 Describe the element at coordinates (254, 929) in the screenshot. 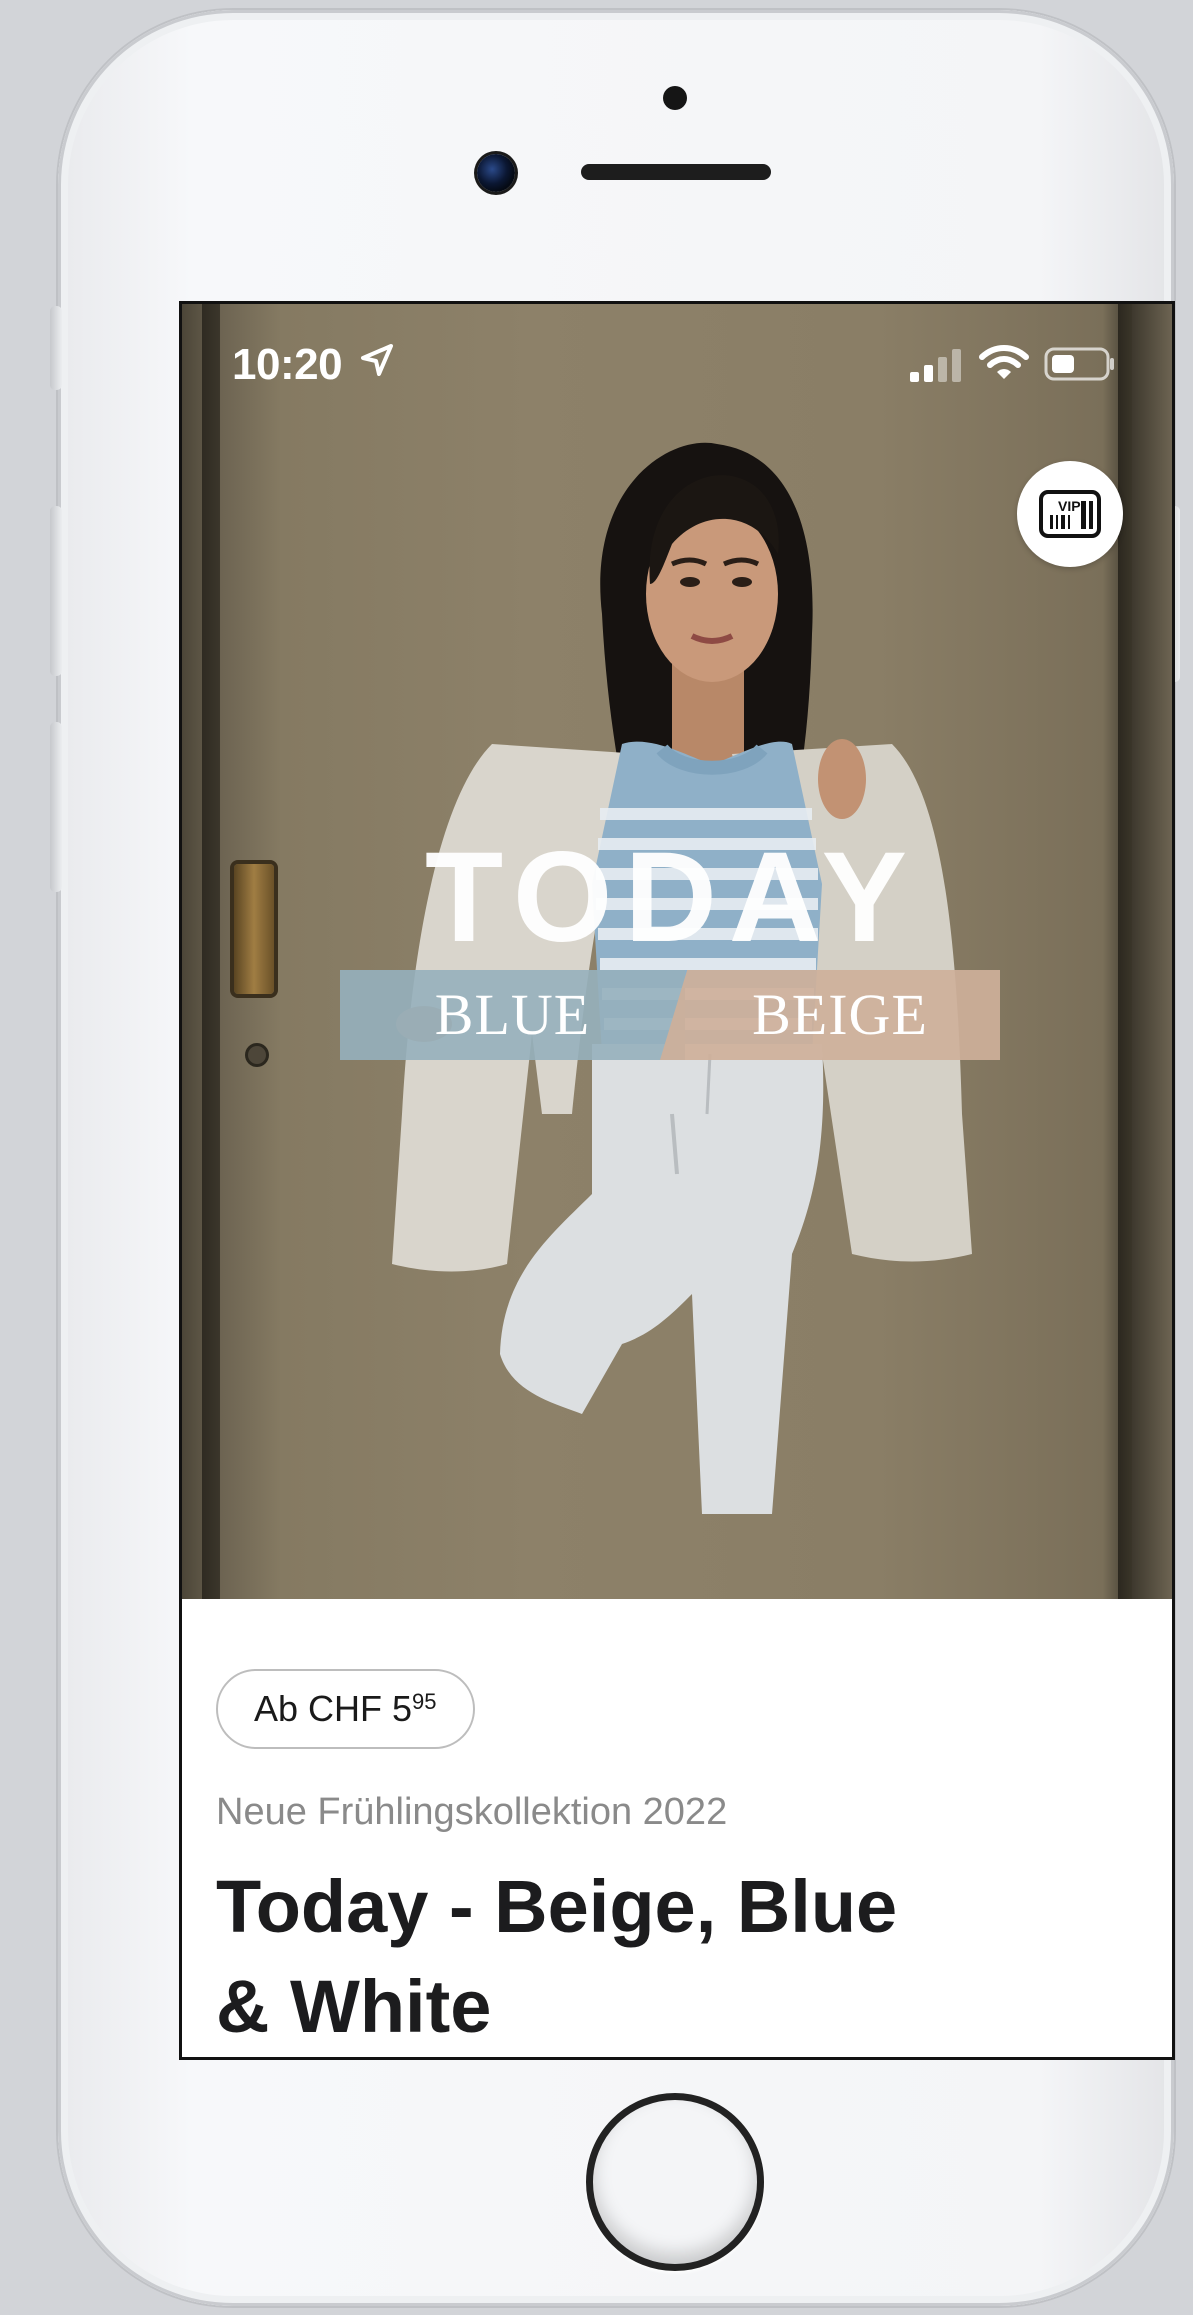

I see `door-handle` at that location.